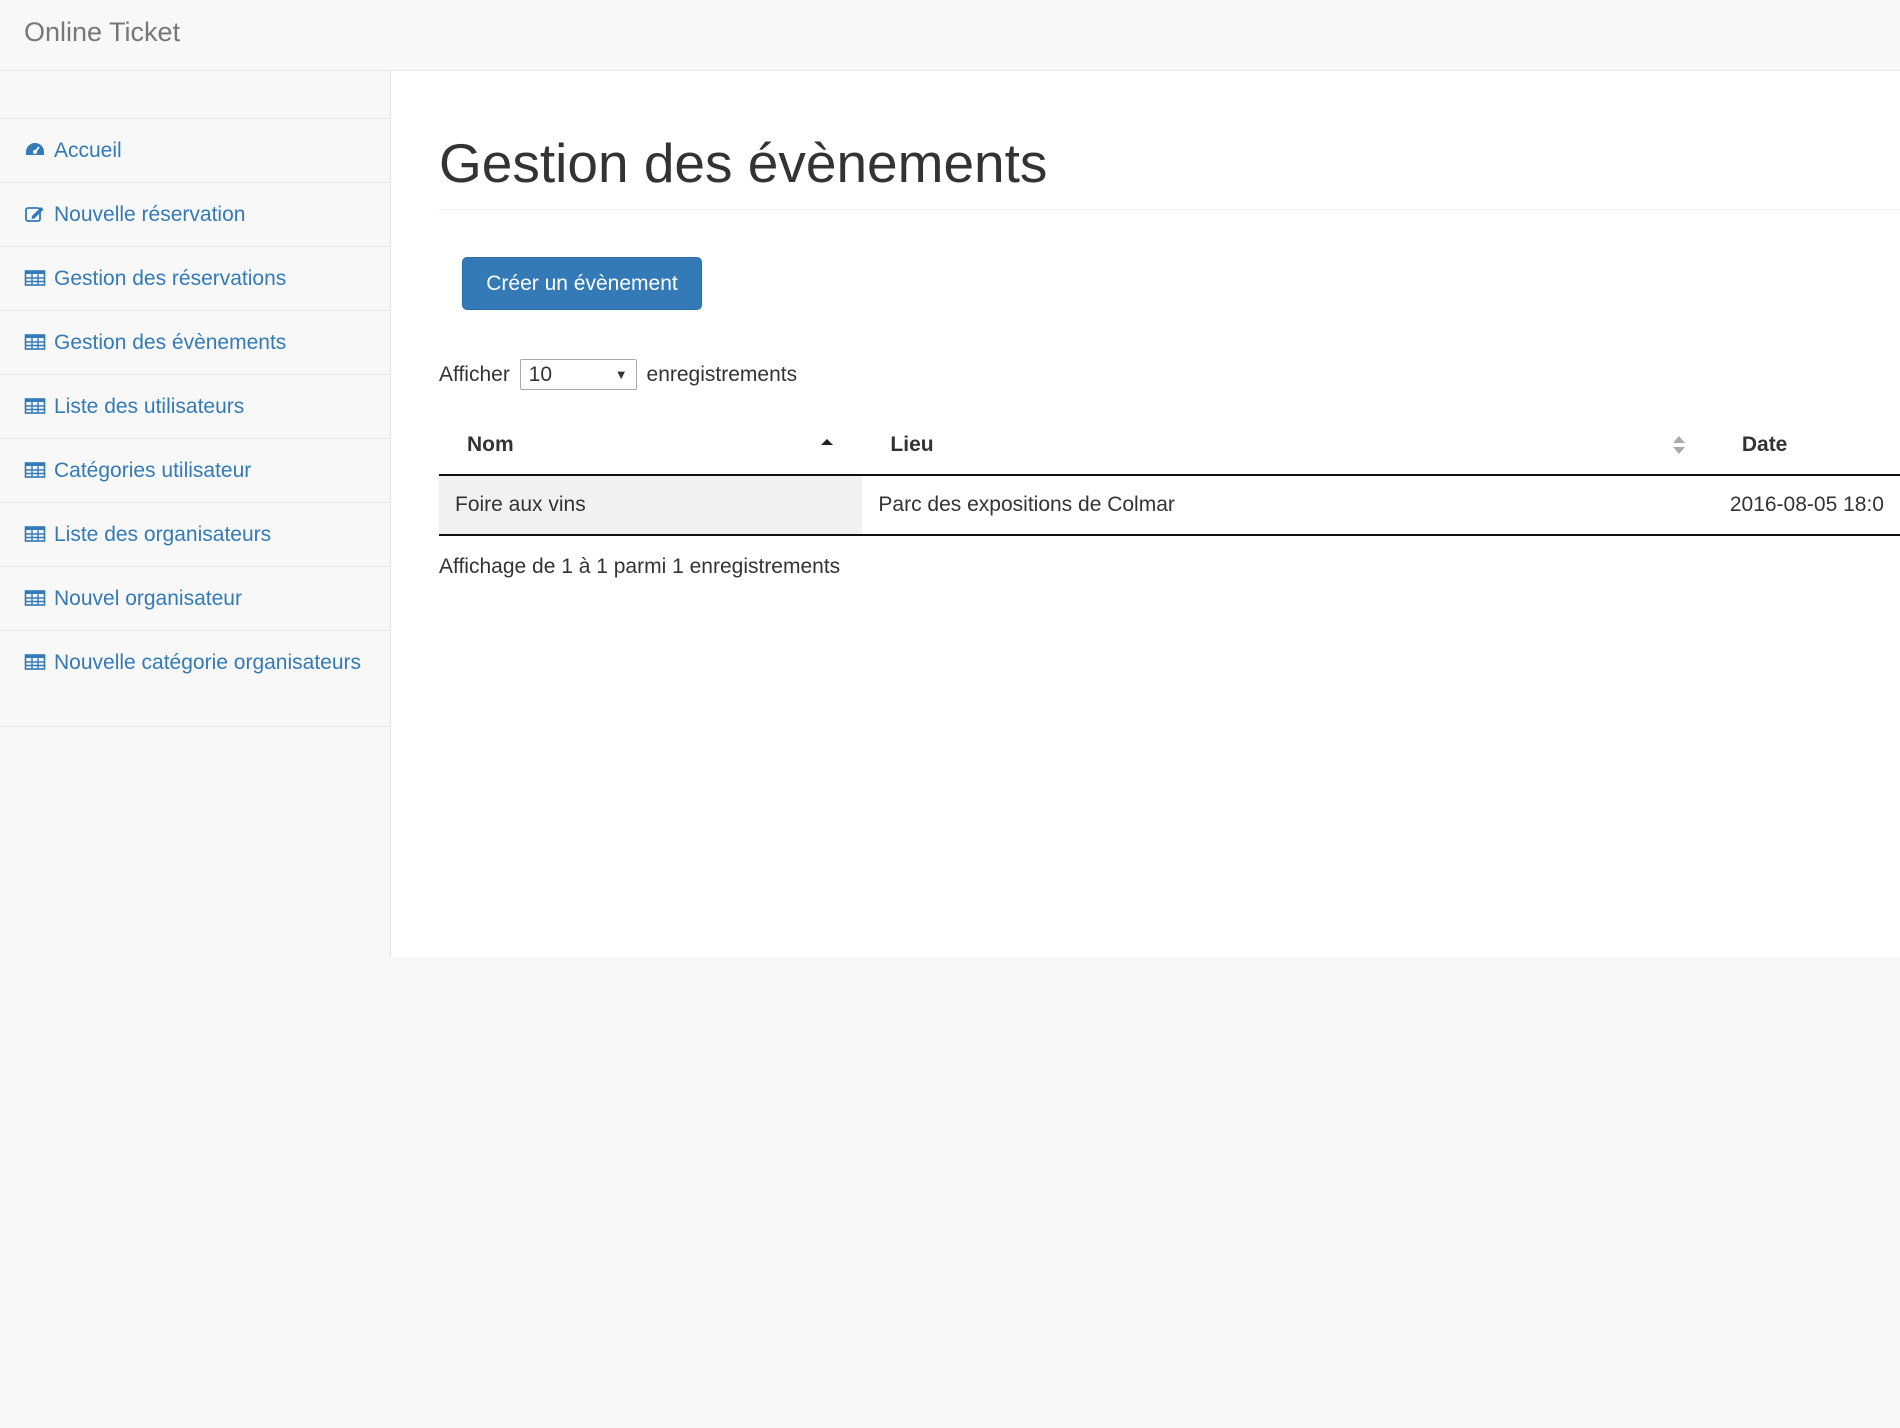 This screenshot has width=1900, height=1428. I want to click on sidebar-item-gestion-reservations: Gestion des réservations, so click(195, 279).